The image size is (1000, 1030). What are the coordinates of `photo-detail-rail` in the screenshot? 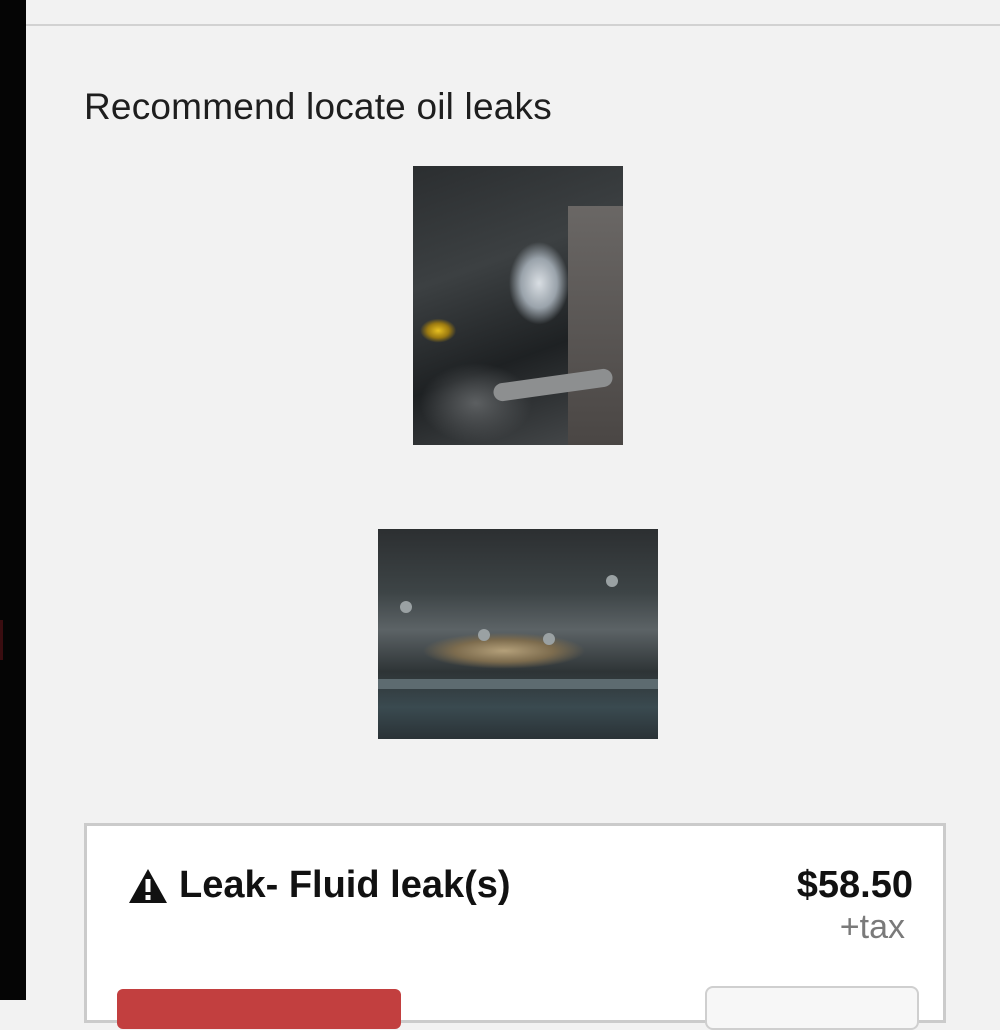 It's located at (518, 684).